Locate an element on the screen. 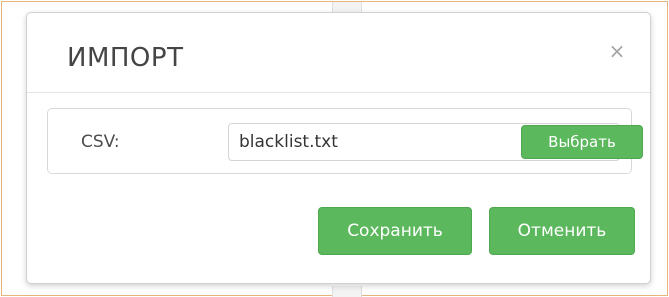 The image size is (669, 297). save-button: Сохранить is located at coordinates (395, 231).